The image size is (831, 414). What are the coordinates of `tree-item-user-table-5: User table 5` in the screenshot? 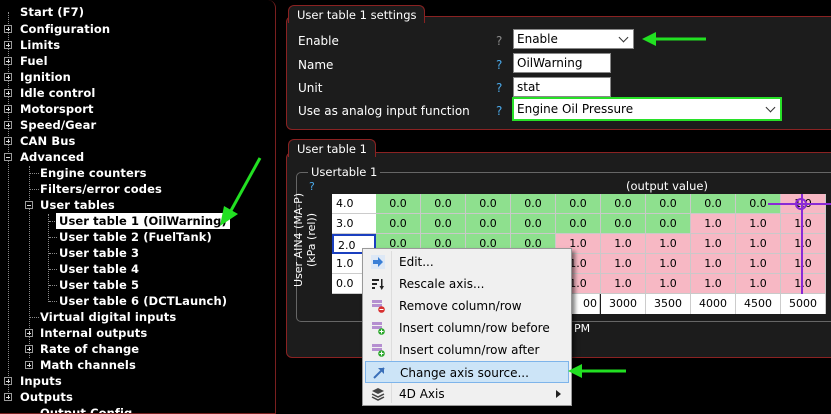 It's located at (99, 285).